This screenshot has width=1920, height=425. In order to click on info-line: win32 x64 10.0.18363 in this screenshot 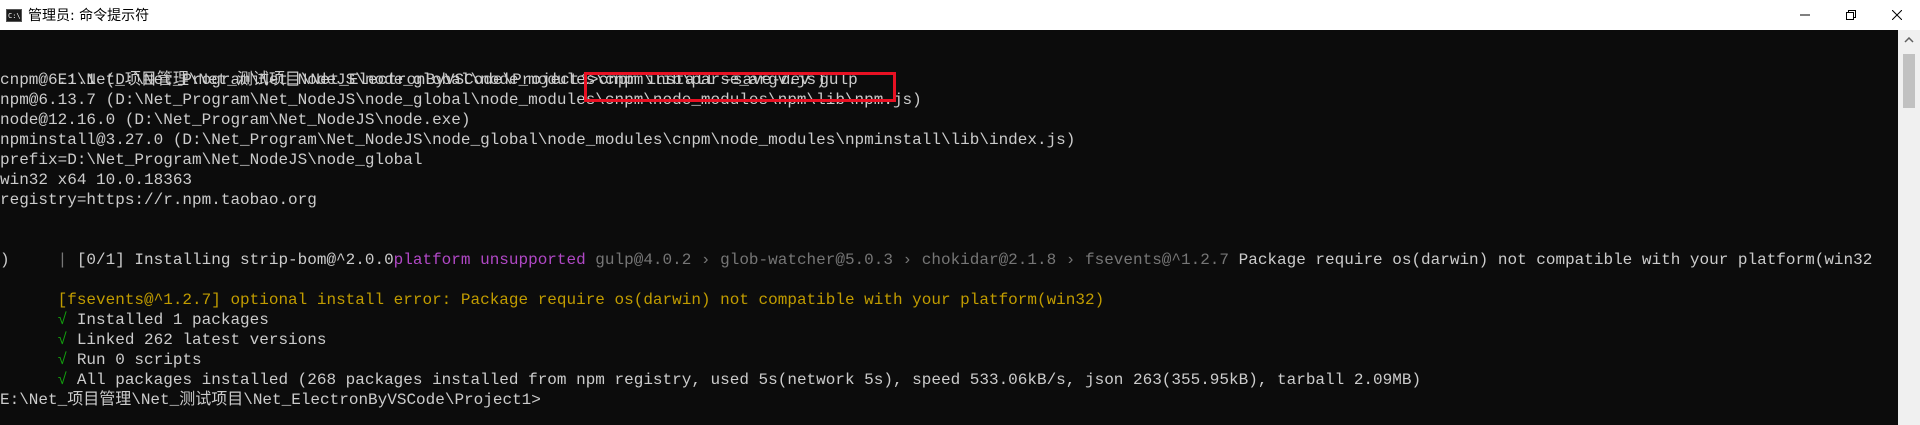, I will do `click(96, 180)`.